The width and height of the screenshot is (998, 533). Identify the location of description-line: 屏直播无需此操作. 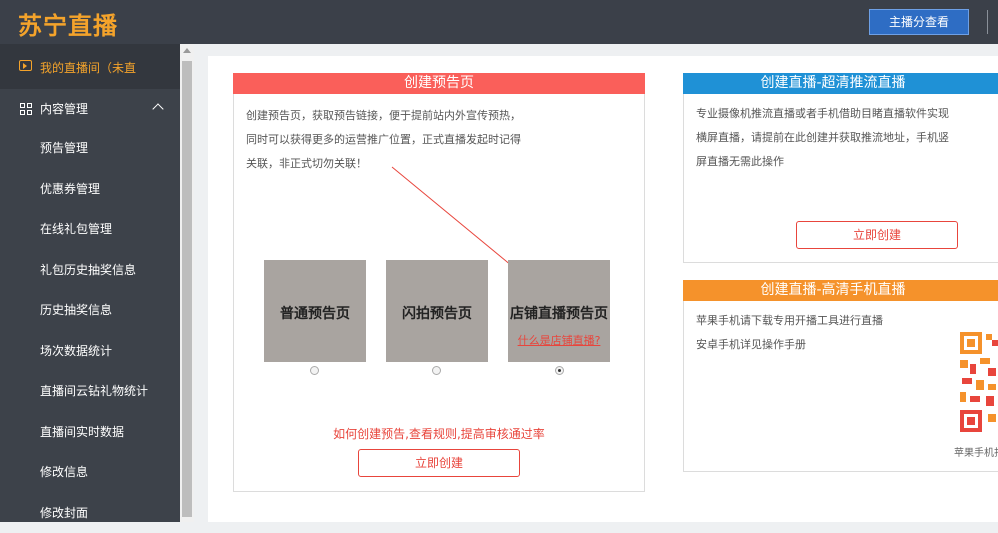
(740, 161).